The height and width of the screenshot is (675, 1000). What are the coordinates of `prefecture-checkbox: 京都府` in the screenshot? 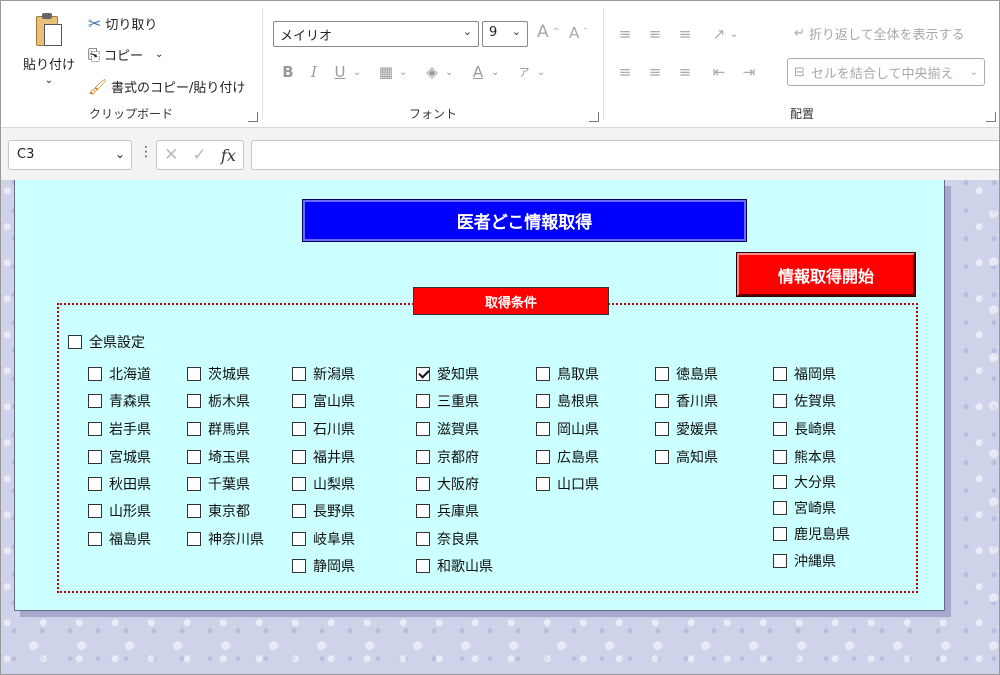 It's located at (447, 457).